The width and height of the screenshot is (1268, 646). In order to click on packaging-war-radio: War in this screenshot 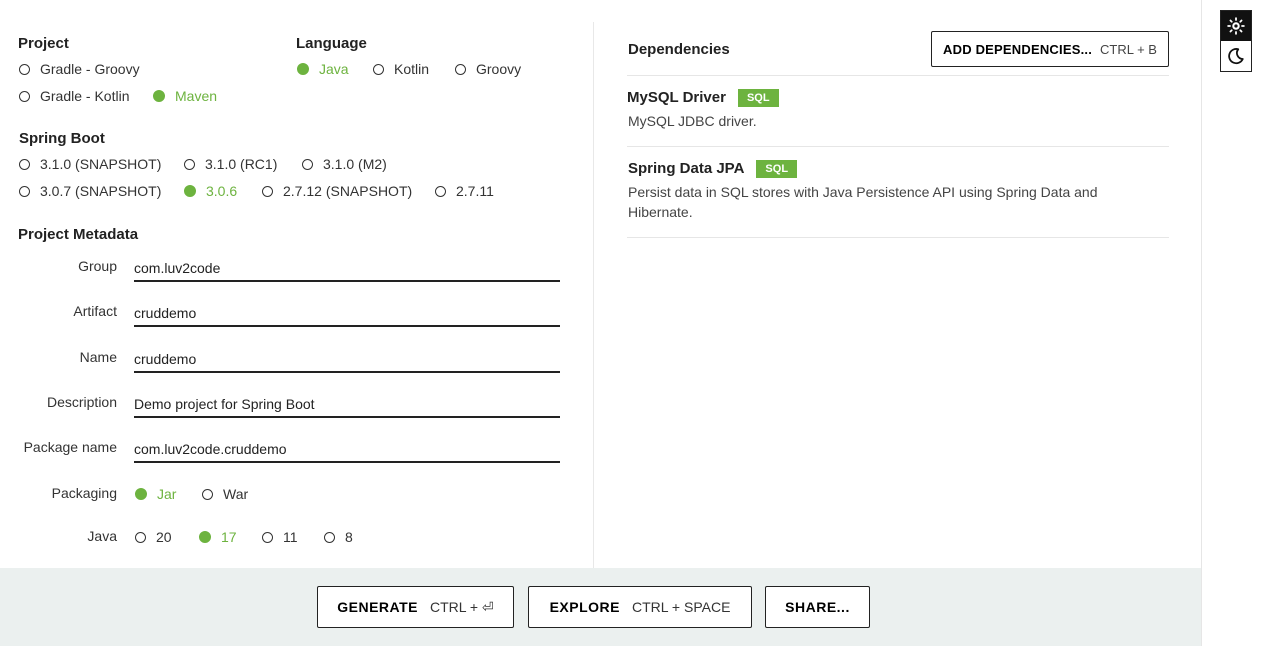, I will do `click(225, 494)`.